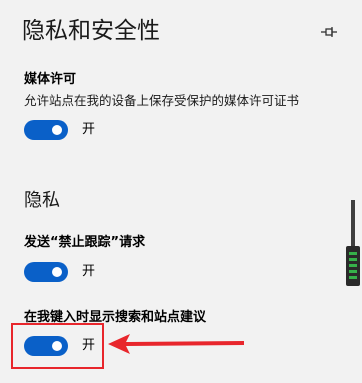  What do you see at coordinates (176, 344) in the screenshot?
I see `arrow-left-icon` at bounding box center [176, 344].